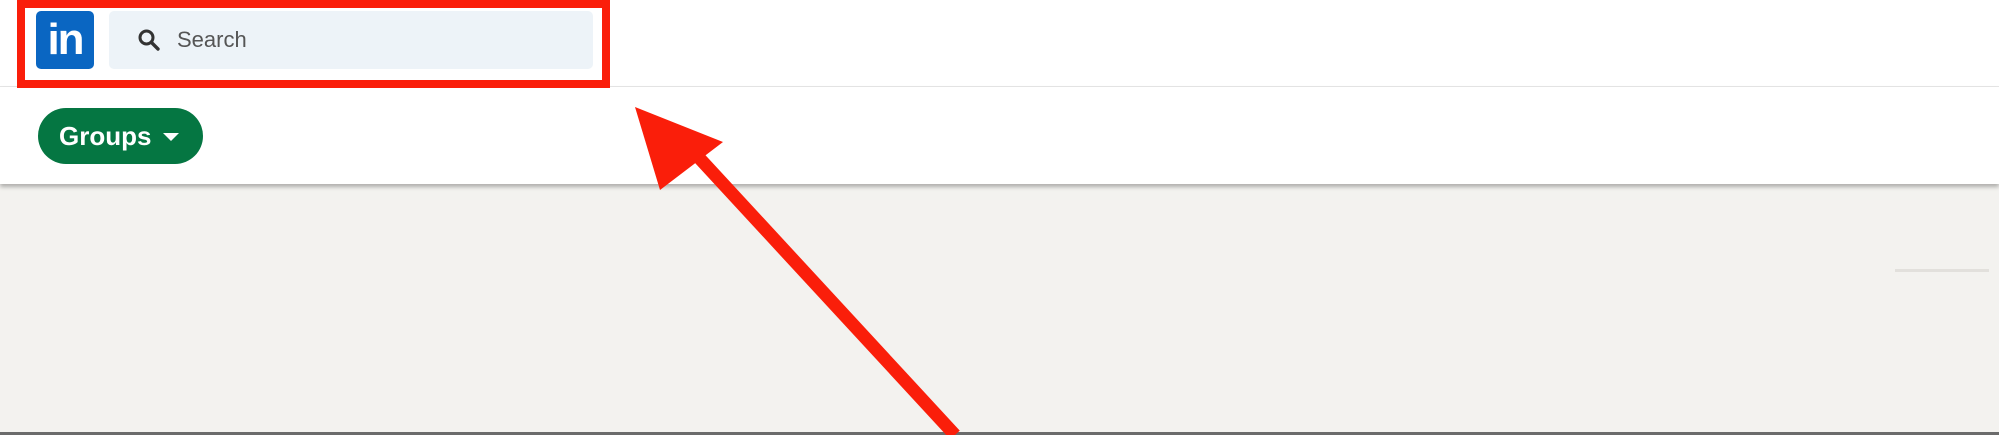 The image size is (1999, 435). I want to click on search-bar, so click(351, 40).